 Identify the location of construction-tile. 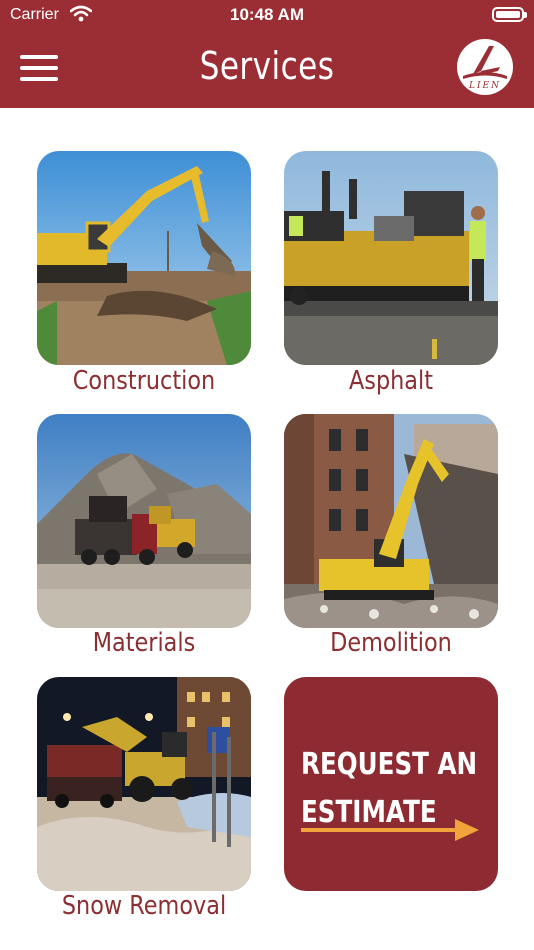
(144, 258).